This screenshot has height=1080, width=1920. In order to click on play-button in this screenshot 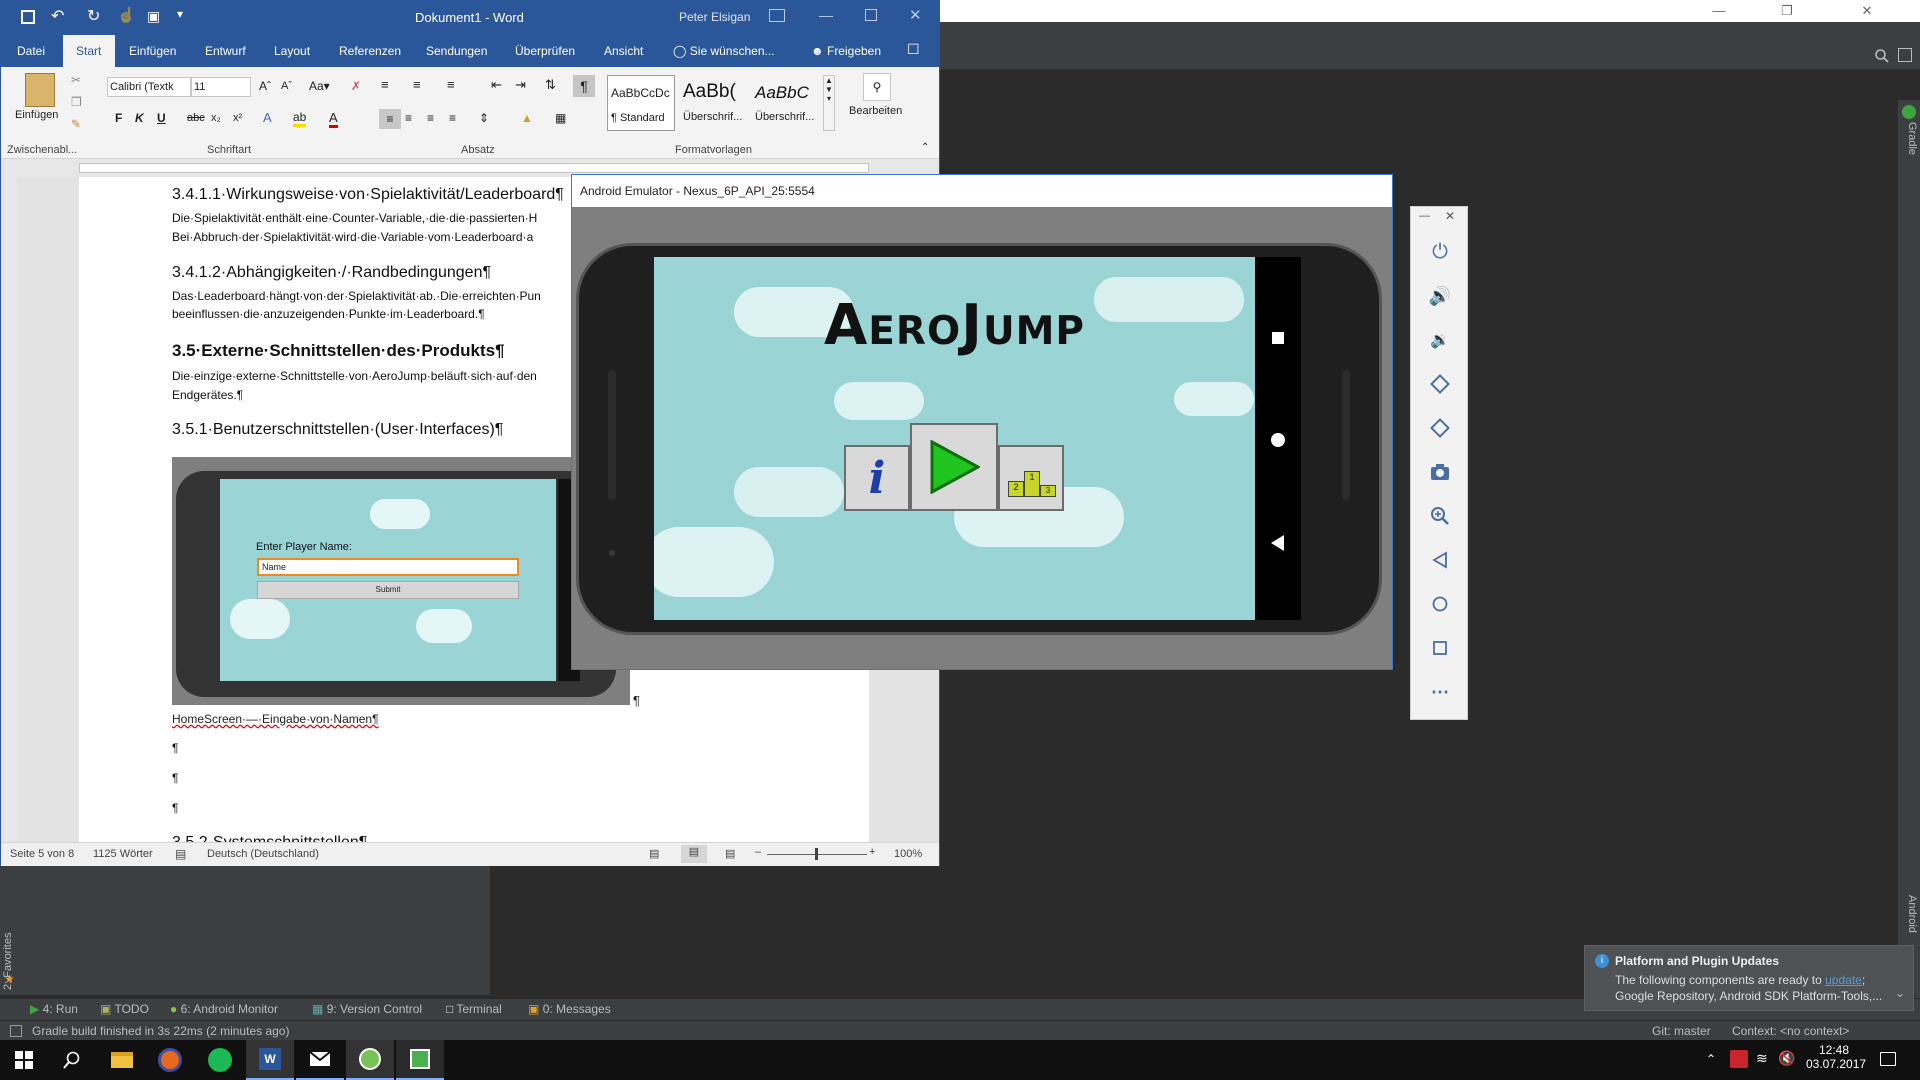, I will do `click(954, 467)`.